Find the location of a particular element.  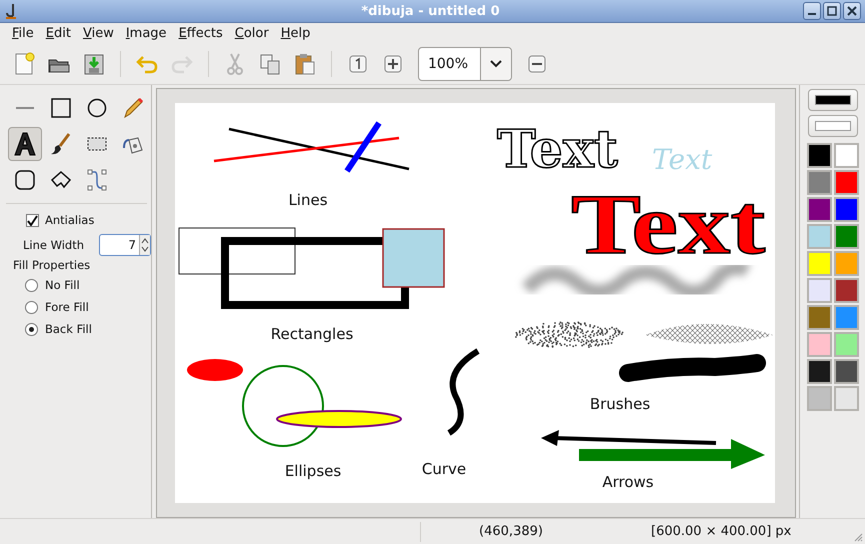

shape-label: Rectangles is located at coordinates (312, 334).